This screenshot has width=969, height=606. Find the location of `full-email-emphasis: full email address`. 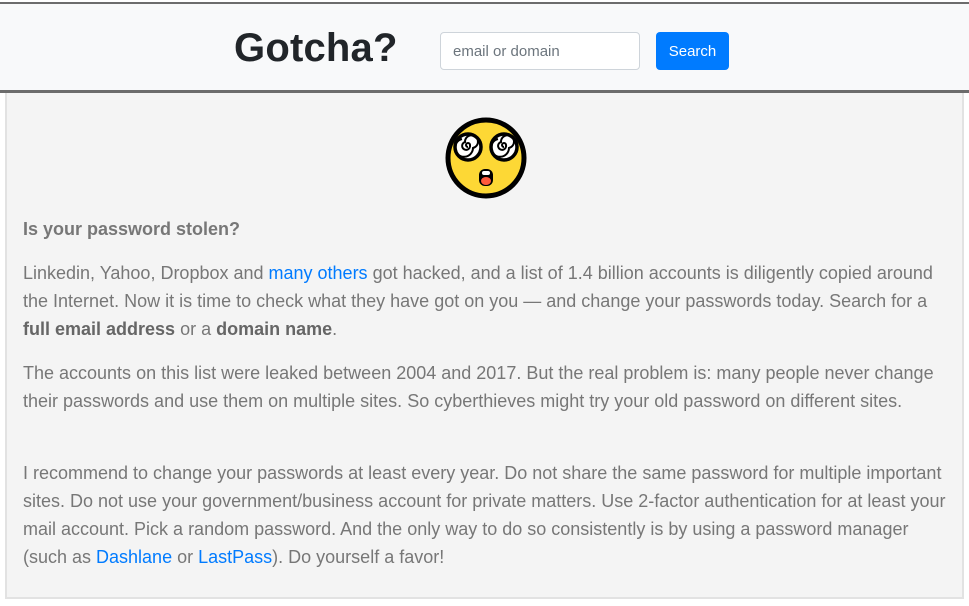

full-email-emphasis: full email address is located at coordinates (99, 329).